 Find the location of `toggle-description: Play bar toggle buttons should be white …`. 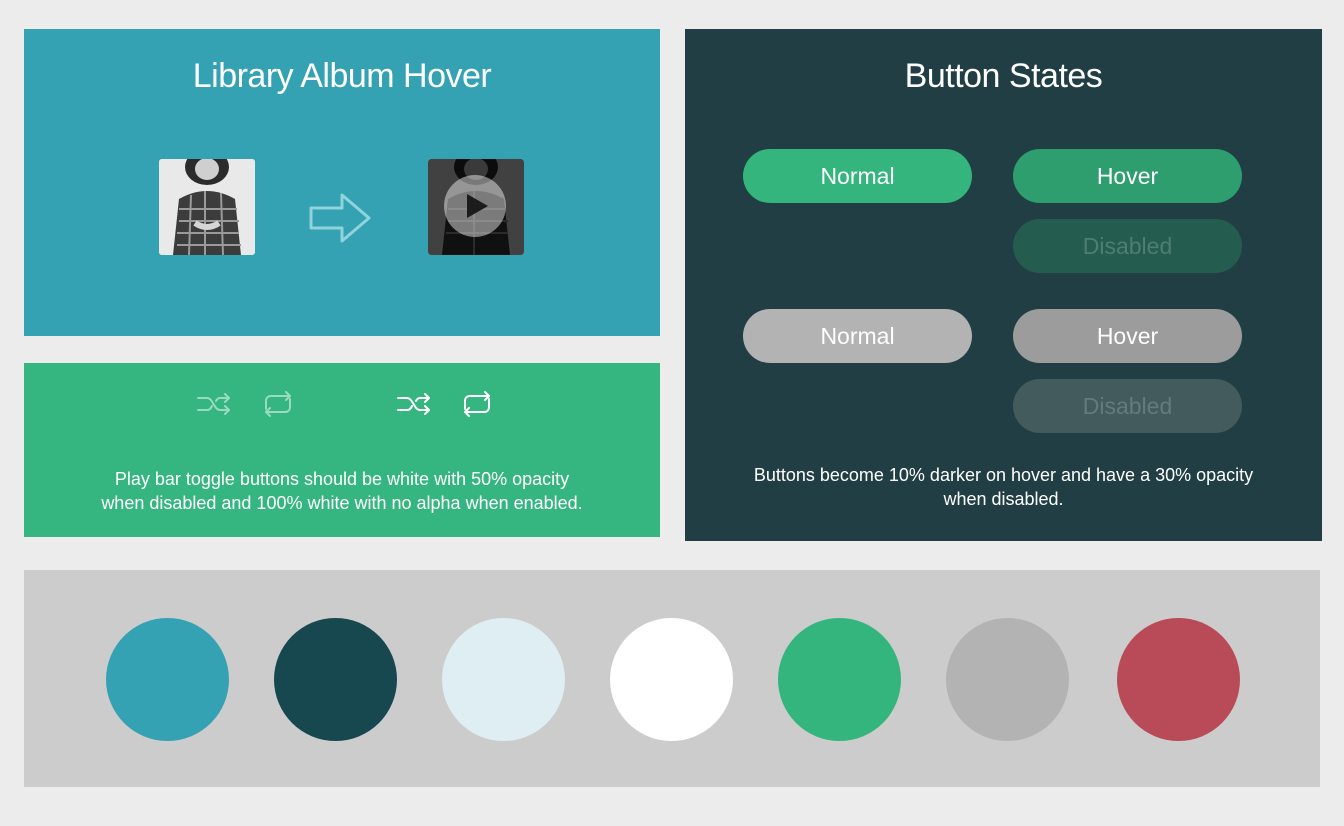

toggle-description: Play bar toggle buttons should be white … is located at coordinates (342, 491).